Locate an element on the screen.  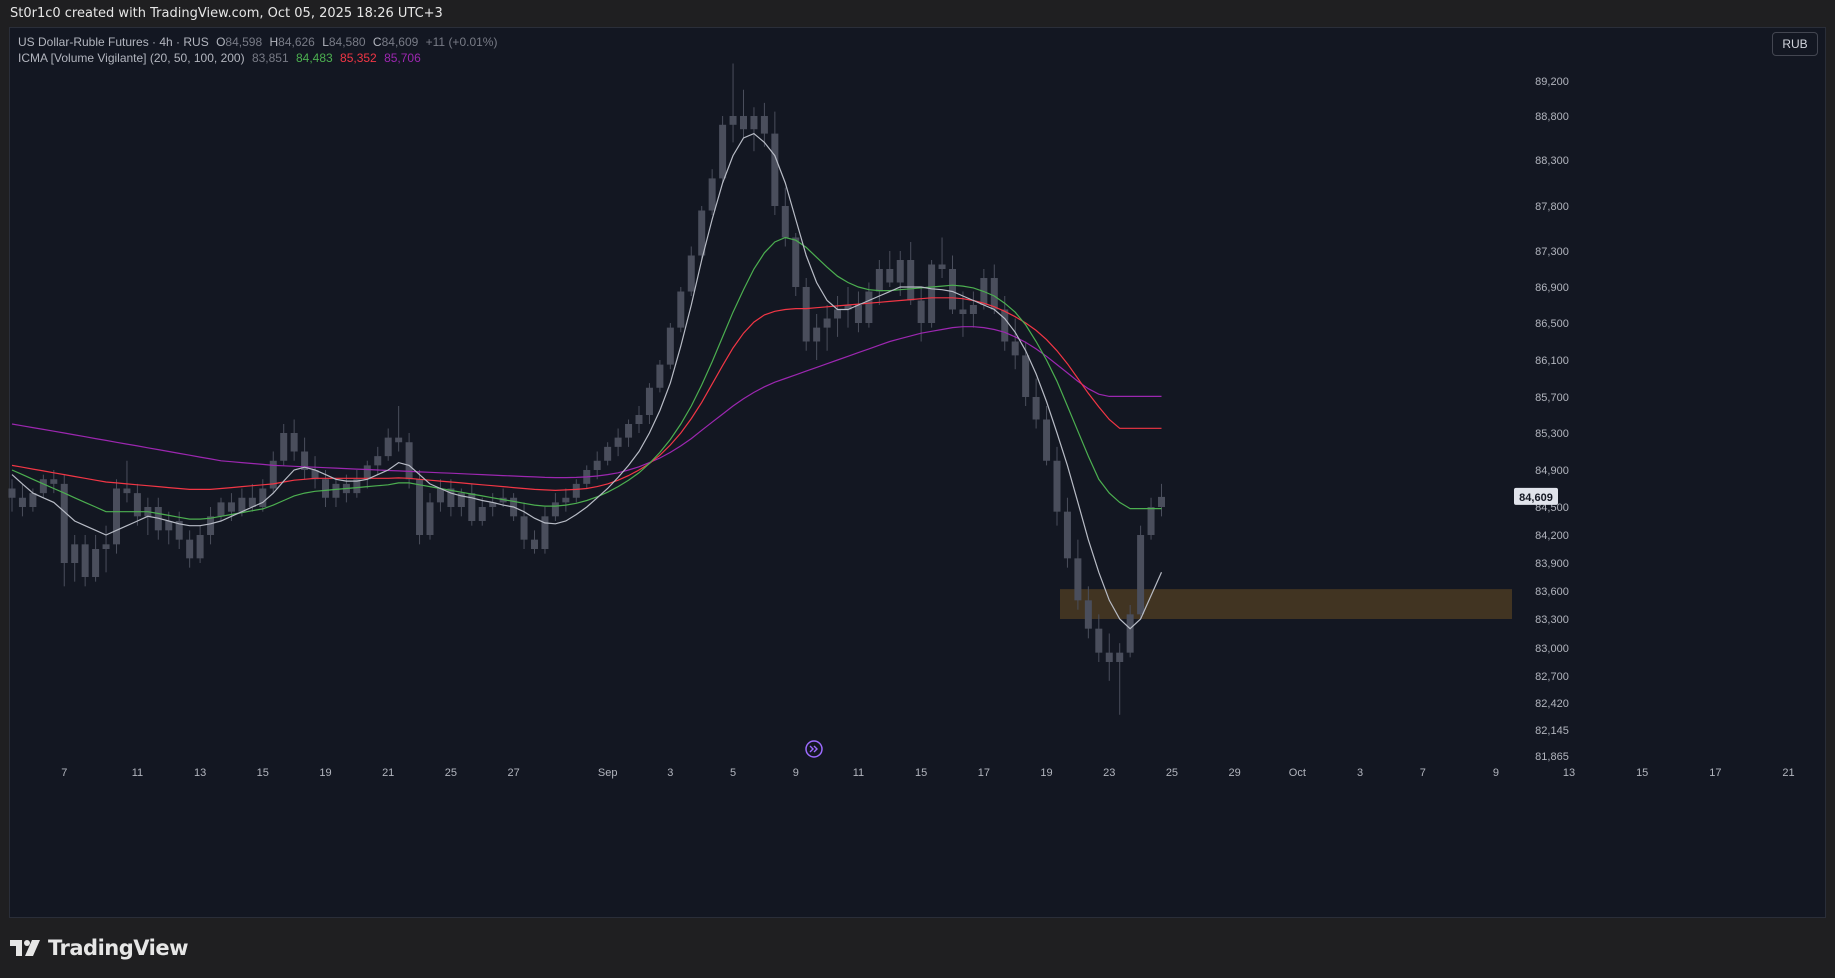
x-tick-label: 29 is located at coordinates (1235, 773).